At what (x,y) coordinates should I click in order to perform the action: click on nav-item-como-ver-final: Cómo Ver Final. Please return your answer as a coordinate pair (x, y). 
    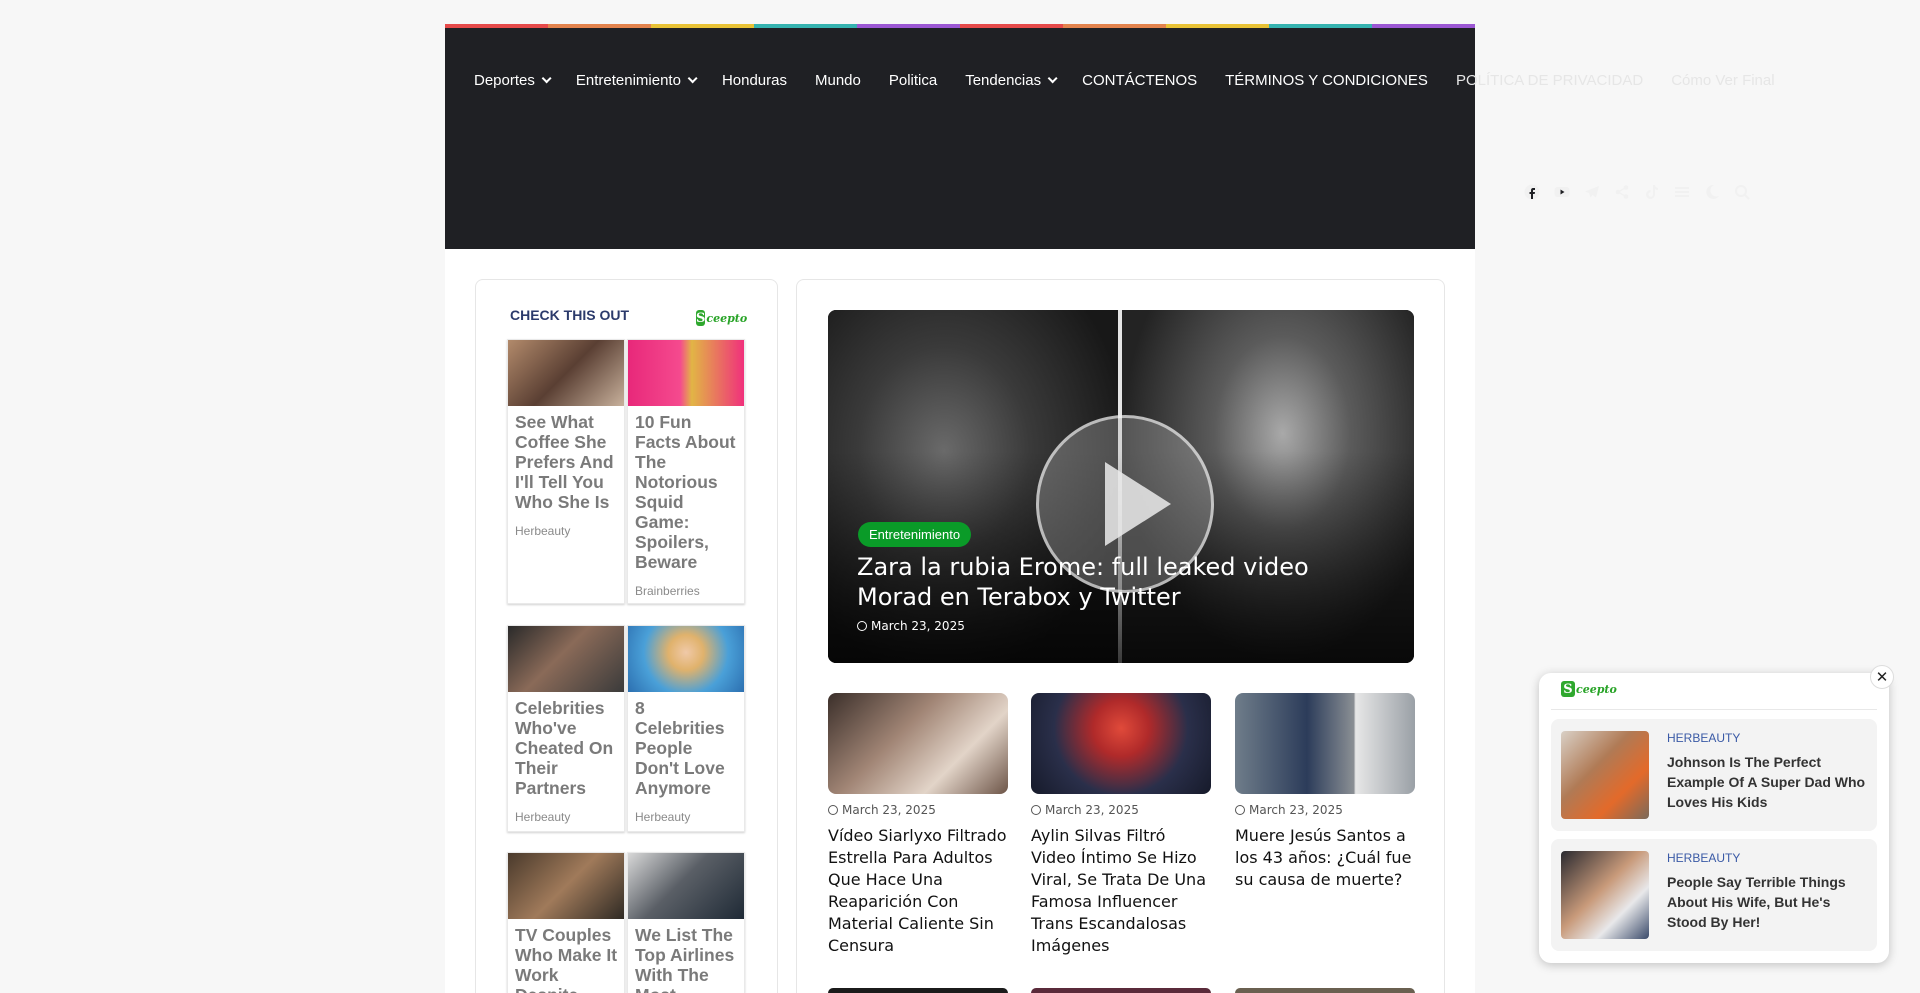
    Looking at the image, I should click on (1722, 80).